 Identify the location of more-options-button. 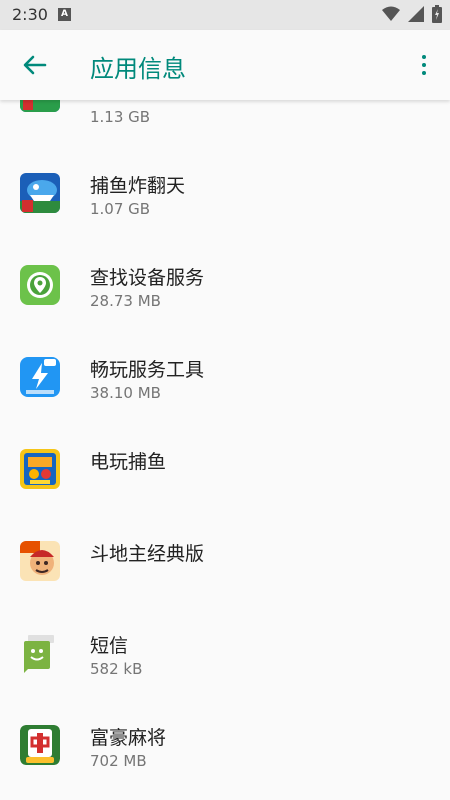
(424, 65).